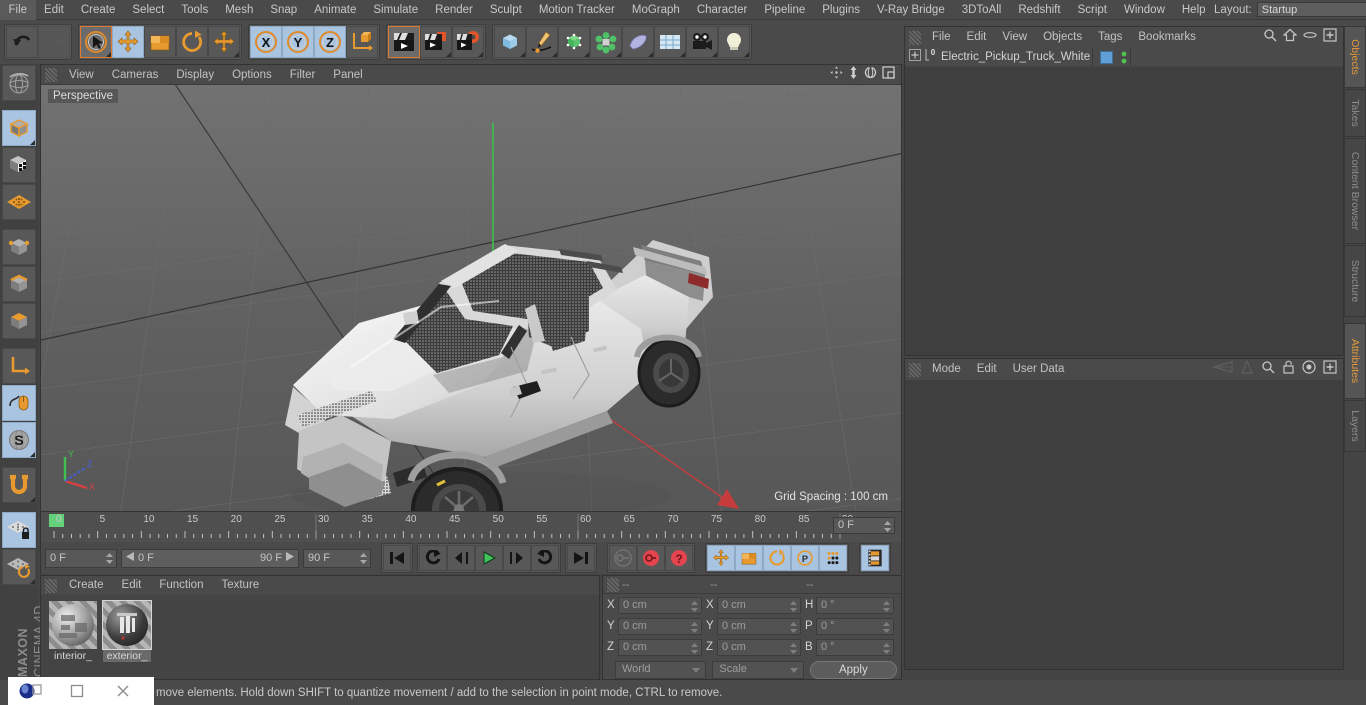 The image size is (1366, 705). Describe the element at coordinates (517, 558) in the screenshot. I see `next-frame-button` at that location.